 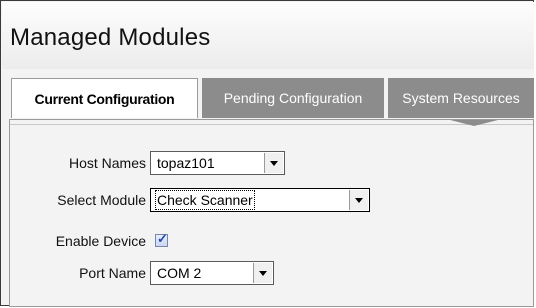 I want to click on enable-device-label: Enable Device, so click(x=100, y=241).